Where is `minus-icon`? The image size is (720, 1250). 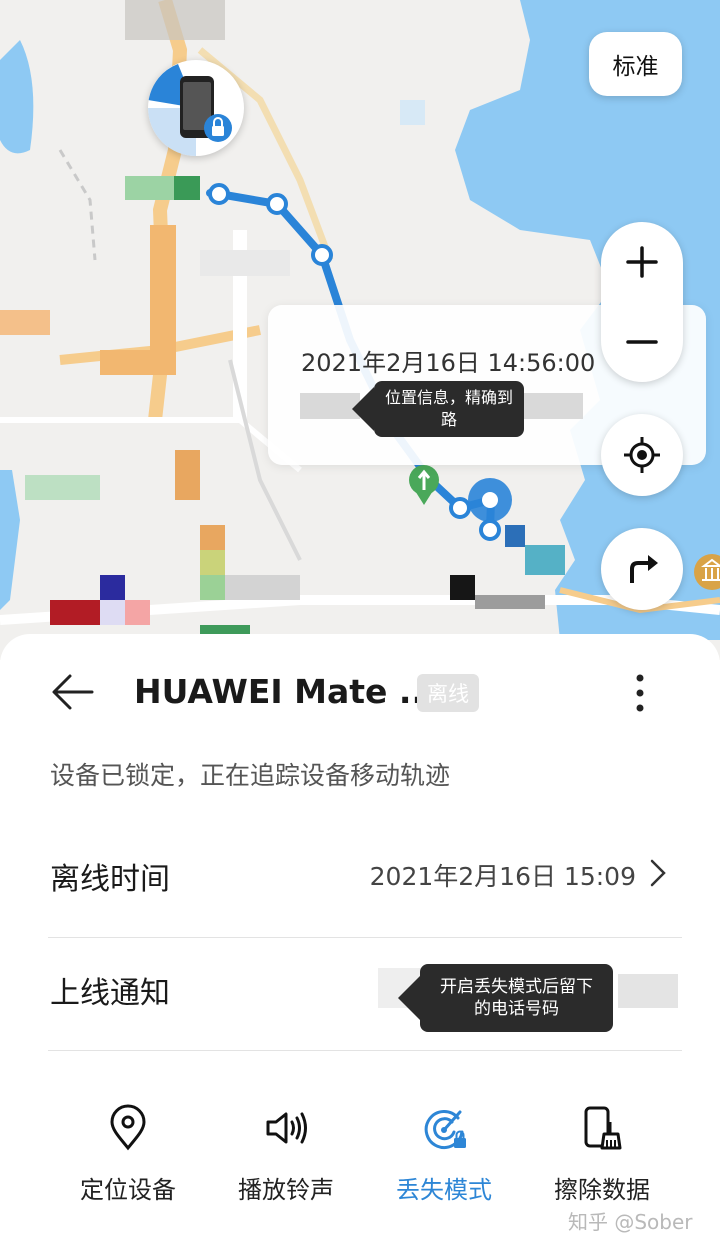 minus-icon is located at coordinates (642, 342).